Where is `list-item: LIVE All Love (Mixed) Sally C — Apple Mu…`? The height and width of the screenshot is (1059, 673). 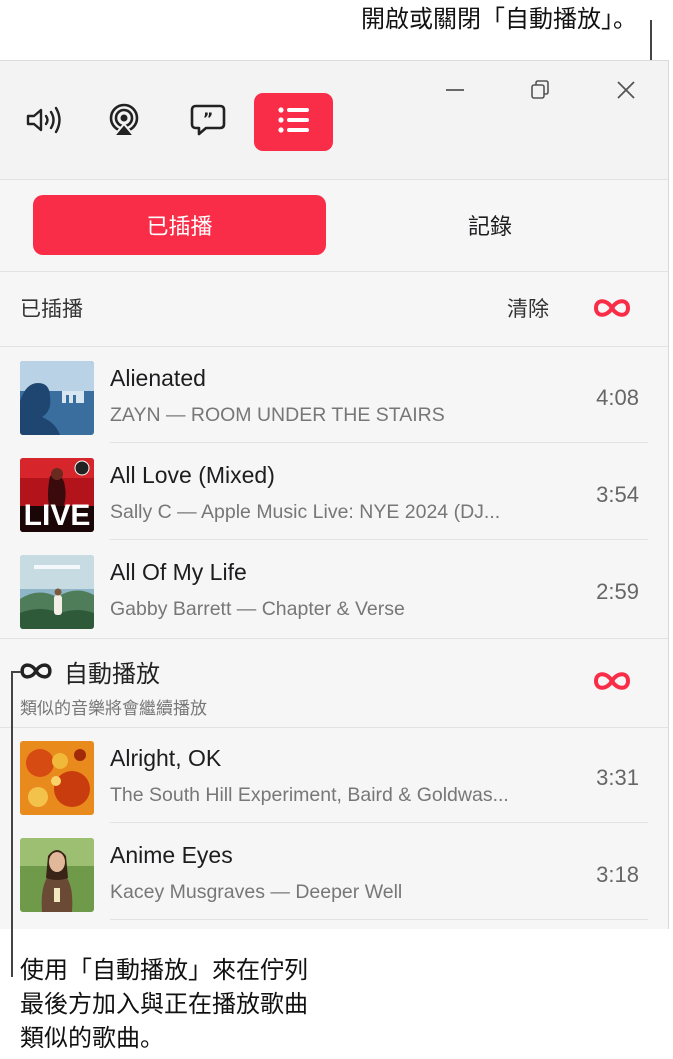
list-item: LIVE All Love (Mixed) Sally C — Apple Mu… is located at coordinates (334, 492).